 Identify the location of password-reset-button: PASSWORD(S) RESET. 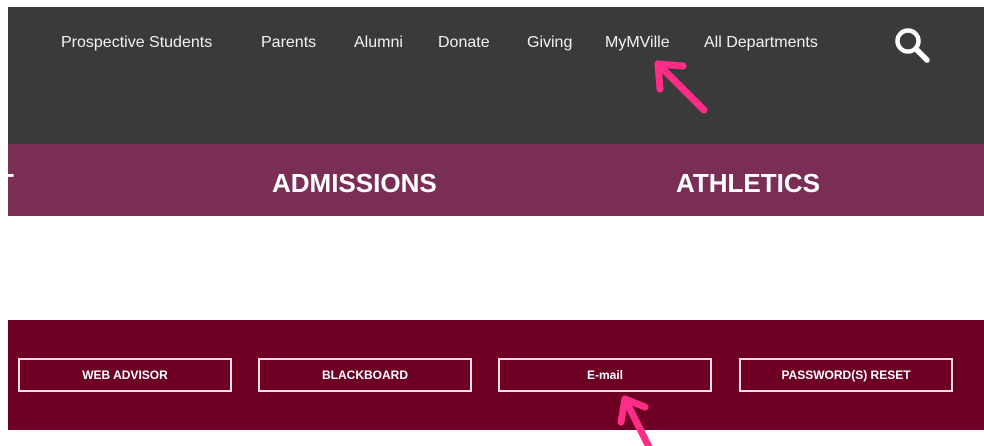
(846, 375).